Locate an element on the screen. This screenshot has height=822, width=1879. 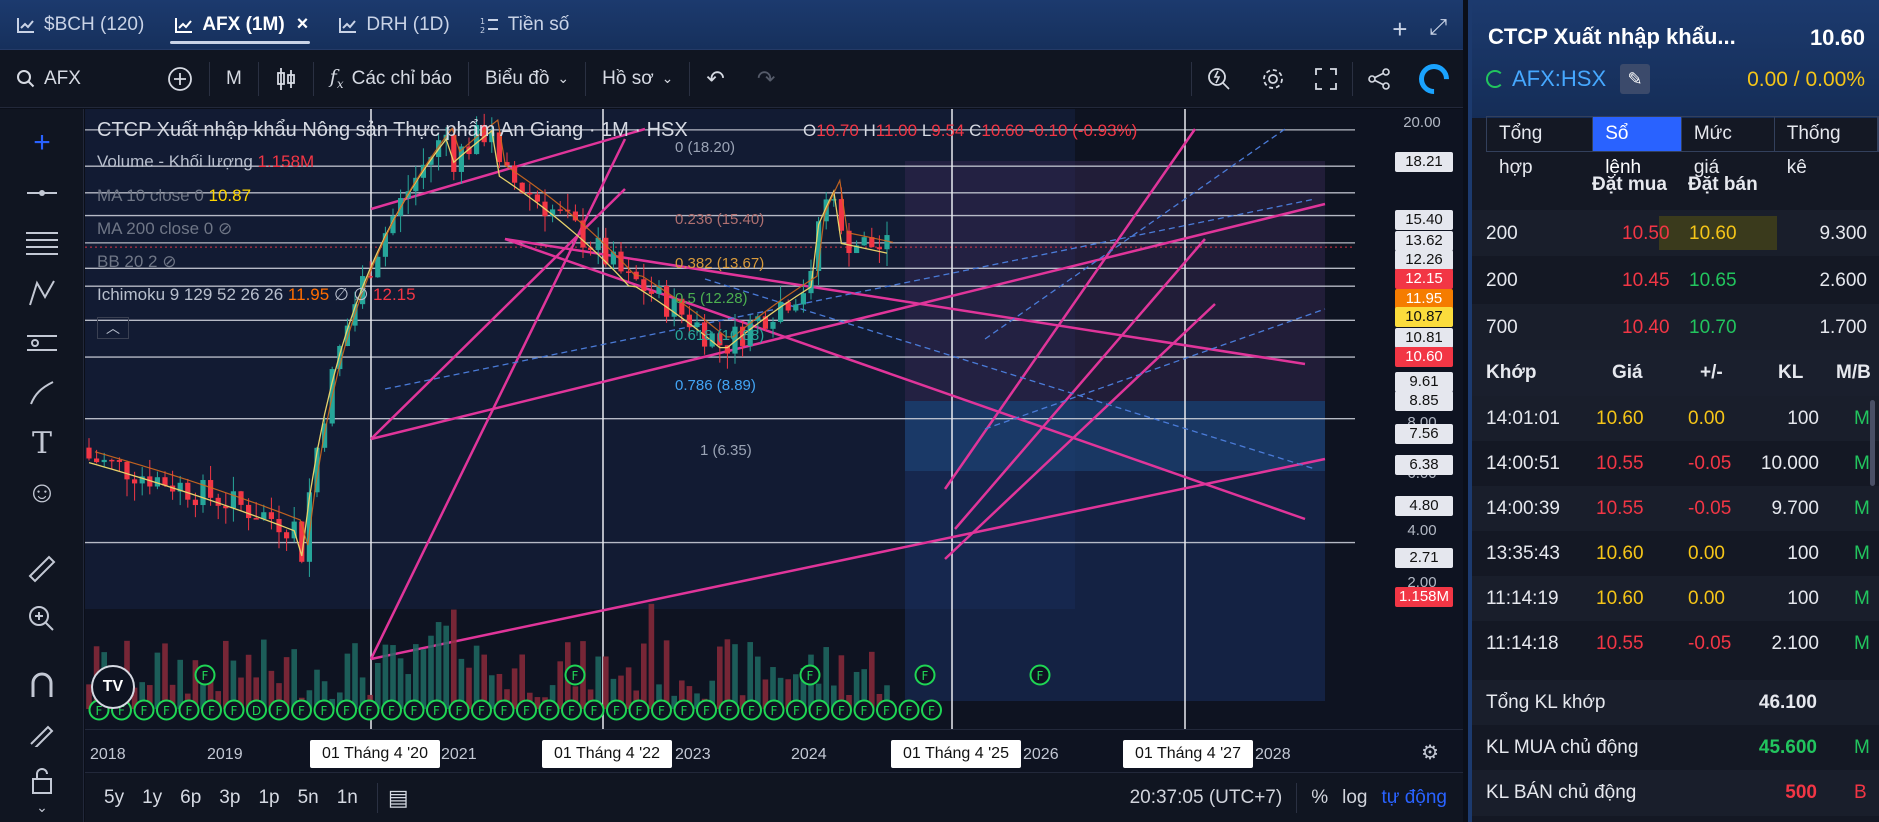
match-row: 14:00:51 10.55 -0.05 10.000 M is located at coordinates (1675, 463).